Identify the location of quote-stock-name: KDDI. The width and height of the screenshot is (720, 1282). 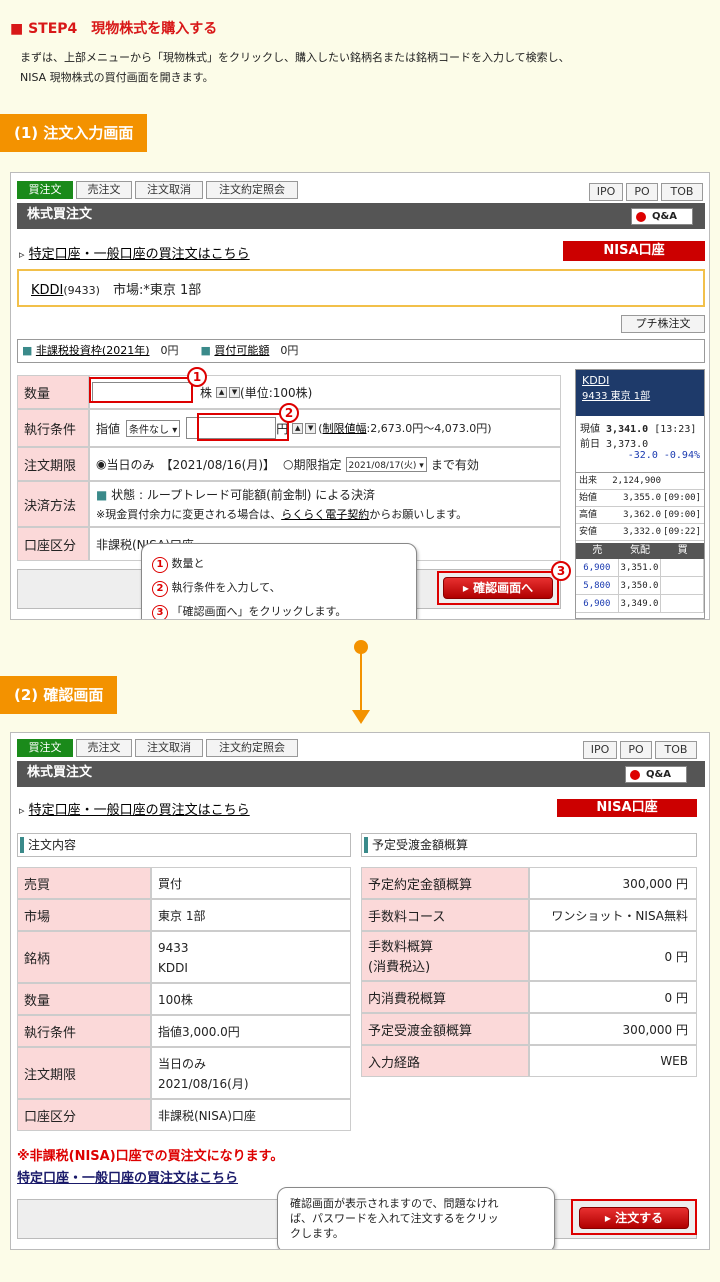
(640, 380).